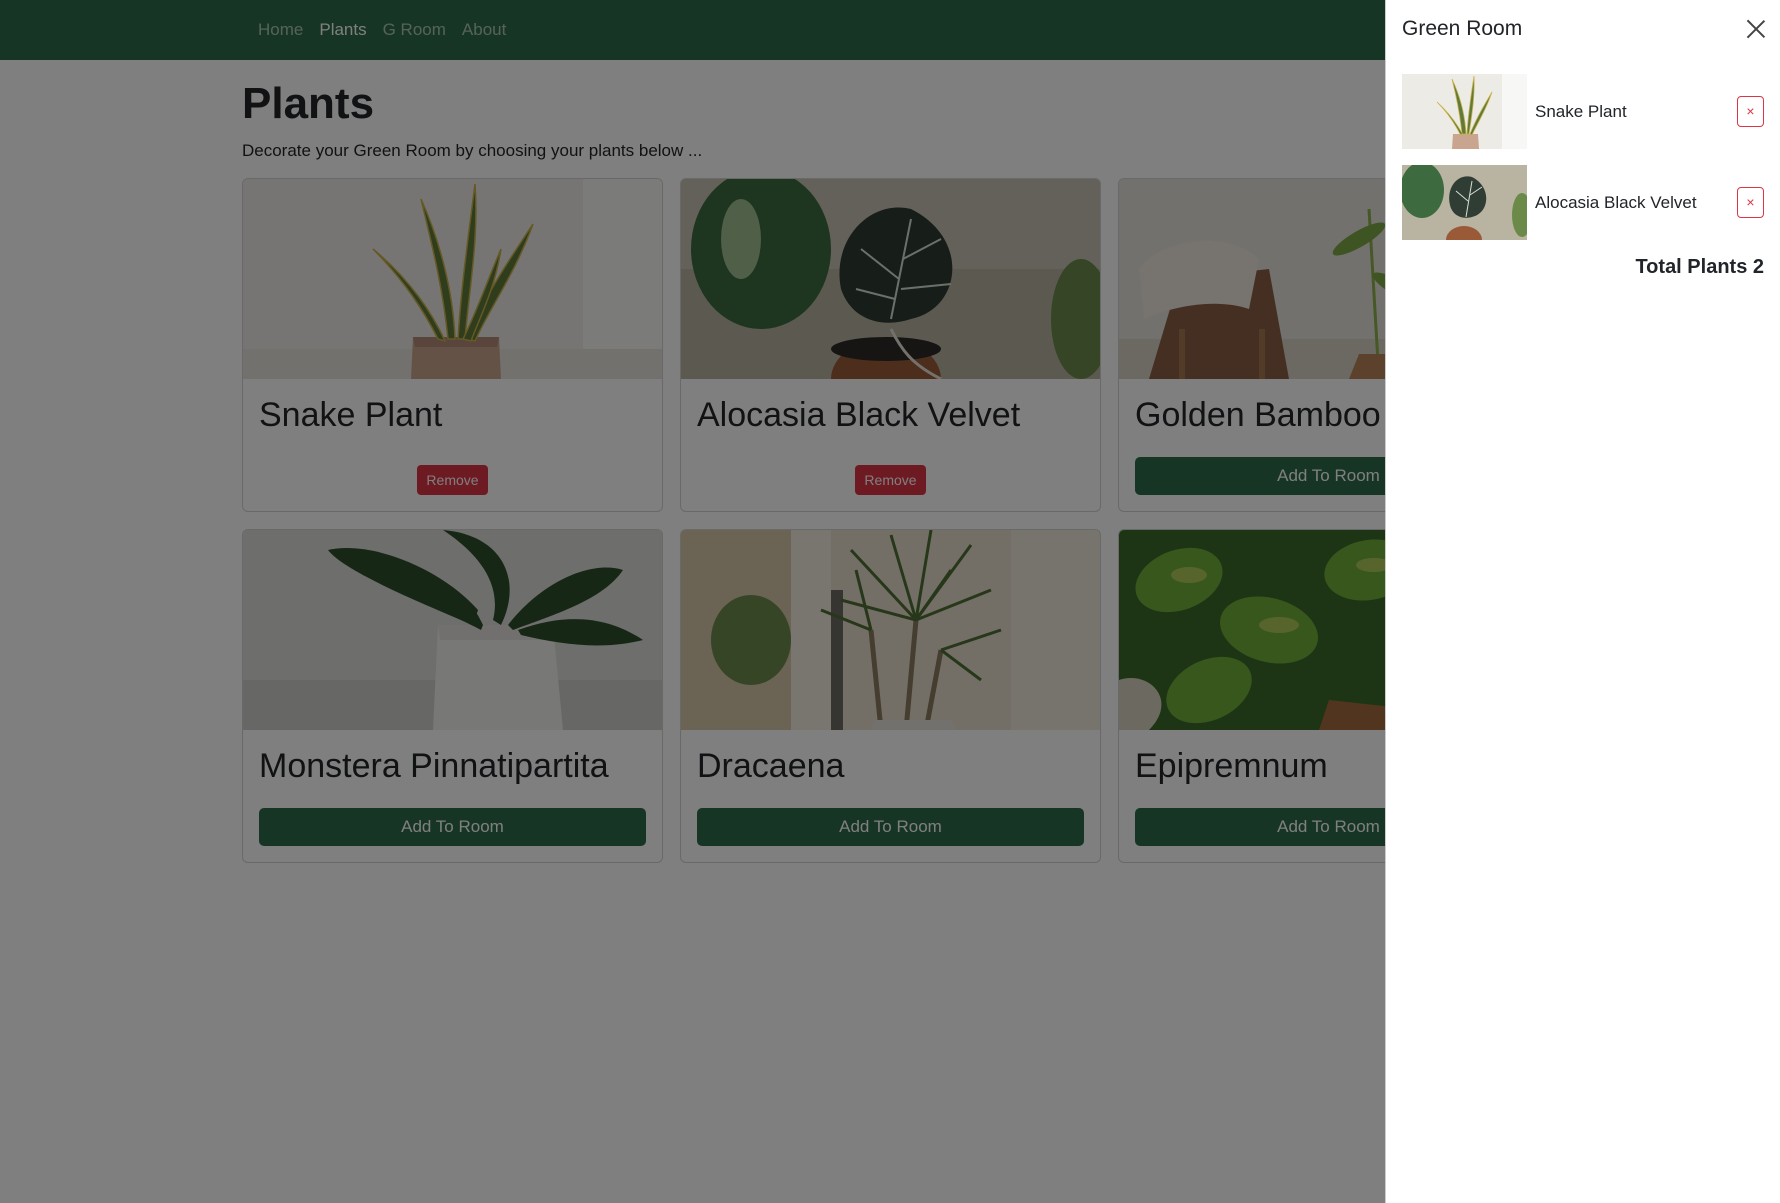 This screenshot has height=1203, width=1780. What do you see at coordinates (1616, 202) in the screenshot?
I see `room-item-name: Alocasia Black Velvet` at bounding box center [1616, 202].